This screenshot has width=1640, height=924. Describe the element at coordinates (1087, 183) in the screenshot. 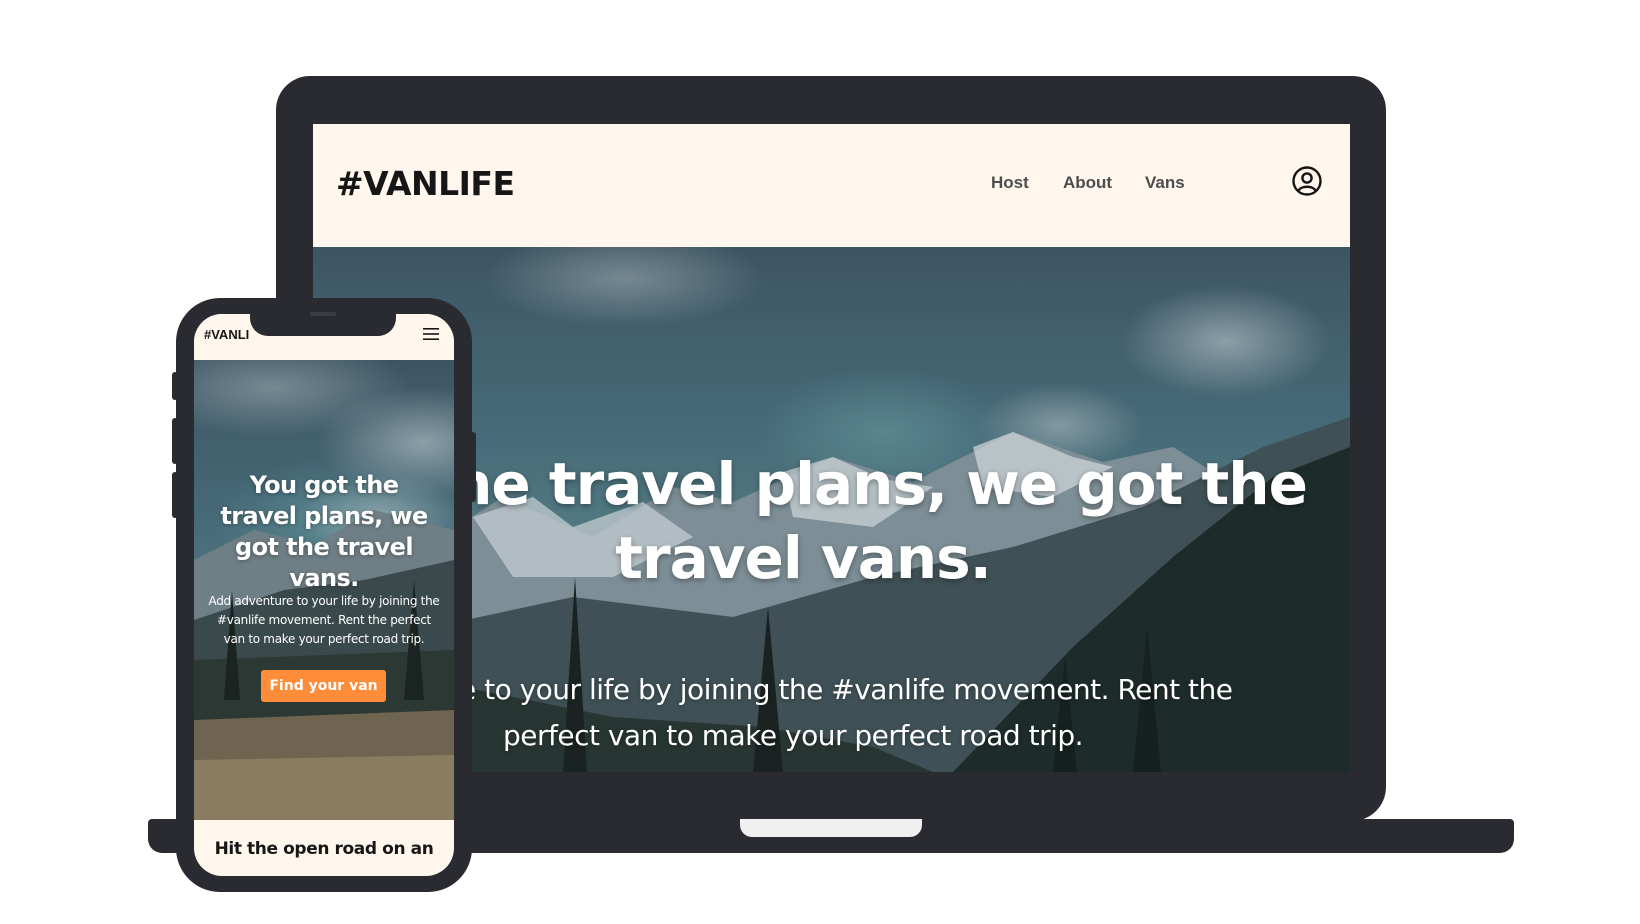

I see `nav-link-about: About` at that location.